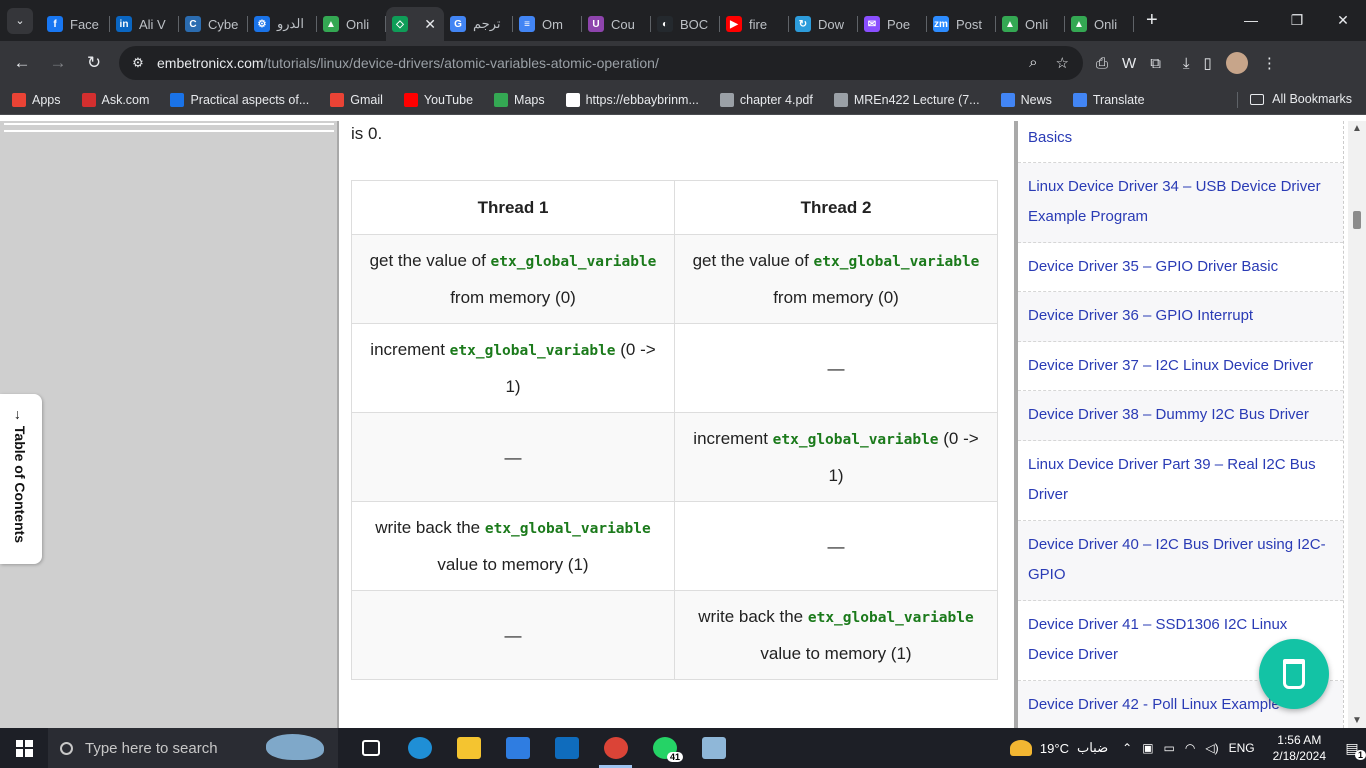 This screenshot has width=1366, height=768. What do you see at coordinates (547, 24) in the screenshot?
I see `browser-tab: ≡ Om` at bounding box center [547, 24].